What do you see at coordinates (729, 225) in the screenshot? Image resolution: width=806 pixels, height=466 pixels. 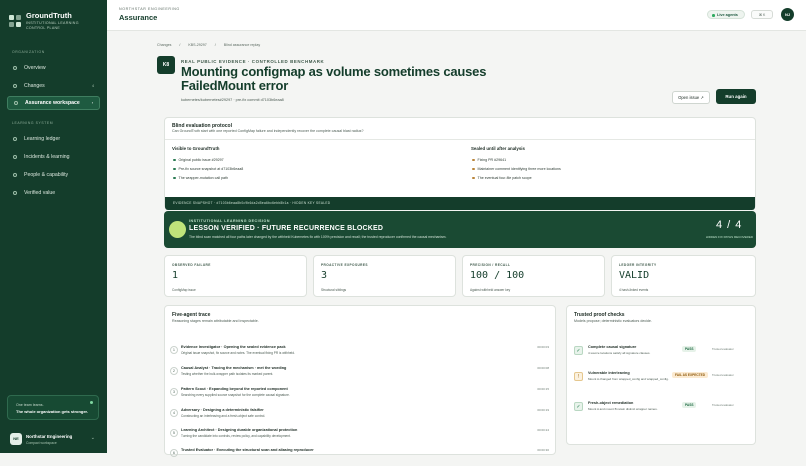 I see `paths-score: 4 / 4` at bounding box center [729, 225].